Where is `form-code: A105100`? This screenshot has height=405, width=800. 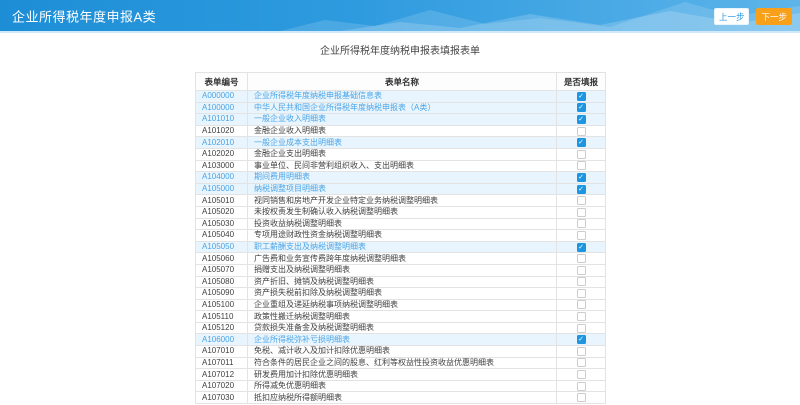 form-code: A105100 is located at coordinates (221, 305).